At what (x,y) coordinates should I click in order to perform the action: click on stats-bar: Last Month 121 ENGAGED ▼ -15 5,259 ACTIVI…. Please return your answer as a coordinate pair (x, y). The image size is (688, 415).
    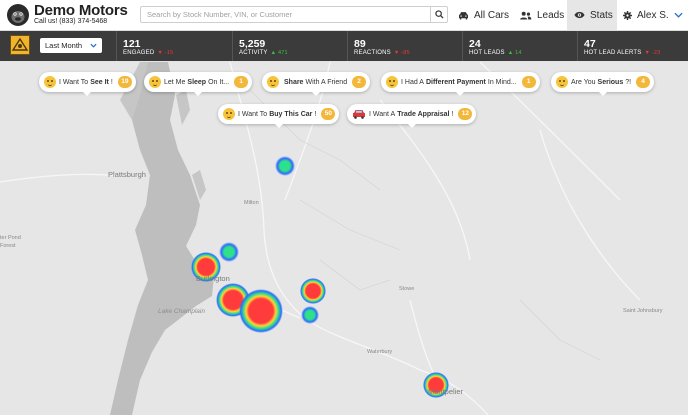
    Looking at the image, I should click on (344, 46).